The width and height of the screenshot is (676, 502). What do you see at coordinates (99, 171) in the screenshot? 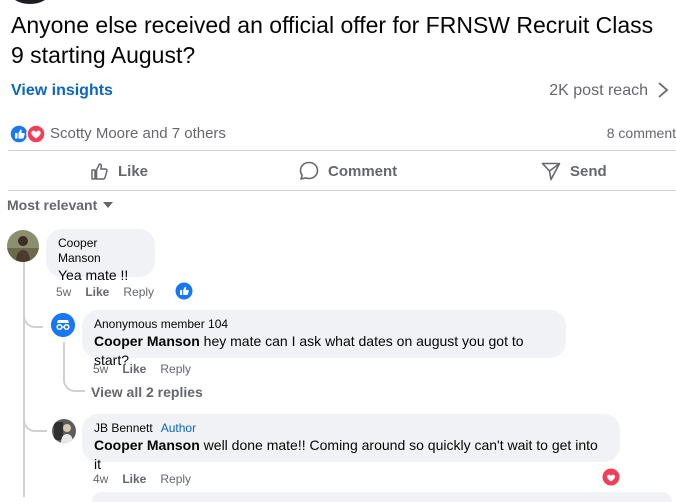
I see `thumbs-up-icon` at bounding box center [99, 171].